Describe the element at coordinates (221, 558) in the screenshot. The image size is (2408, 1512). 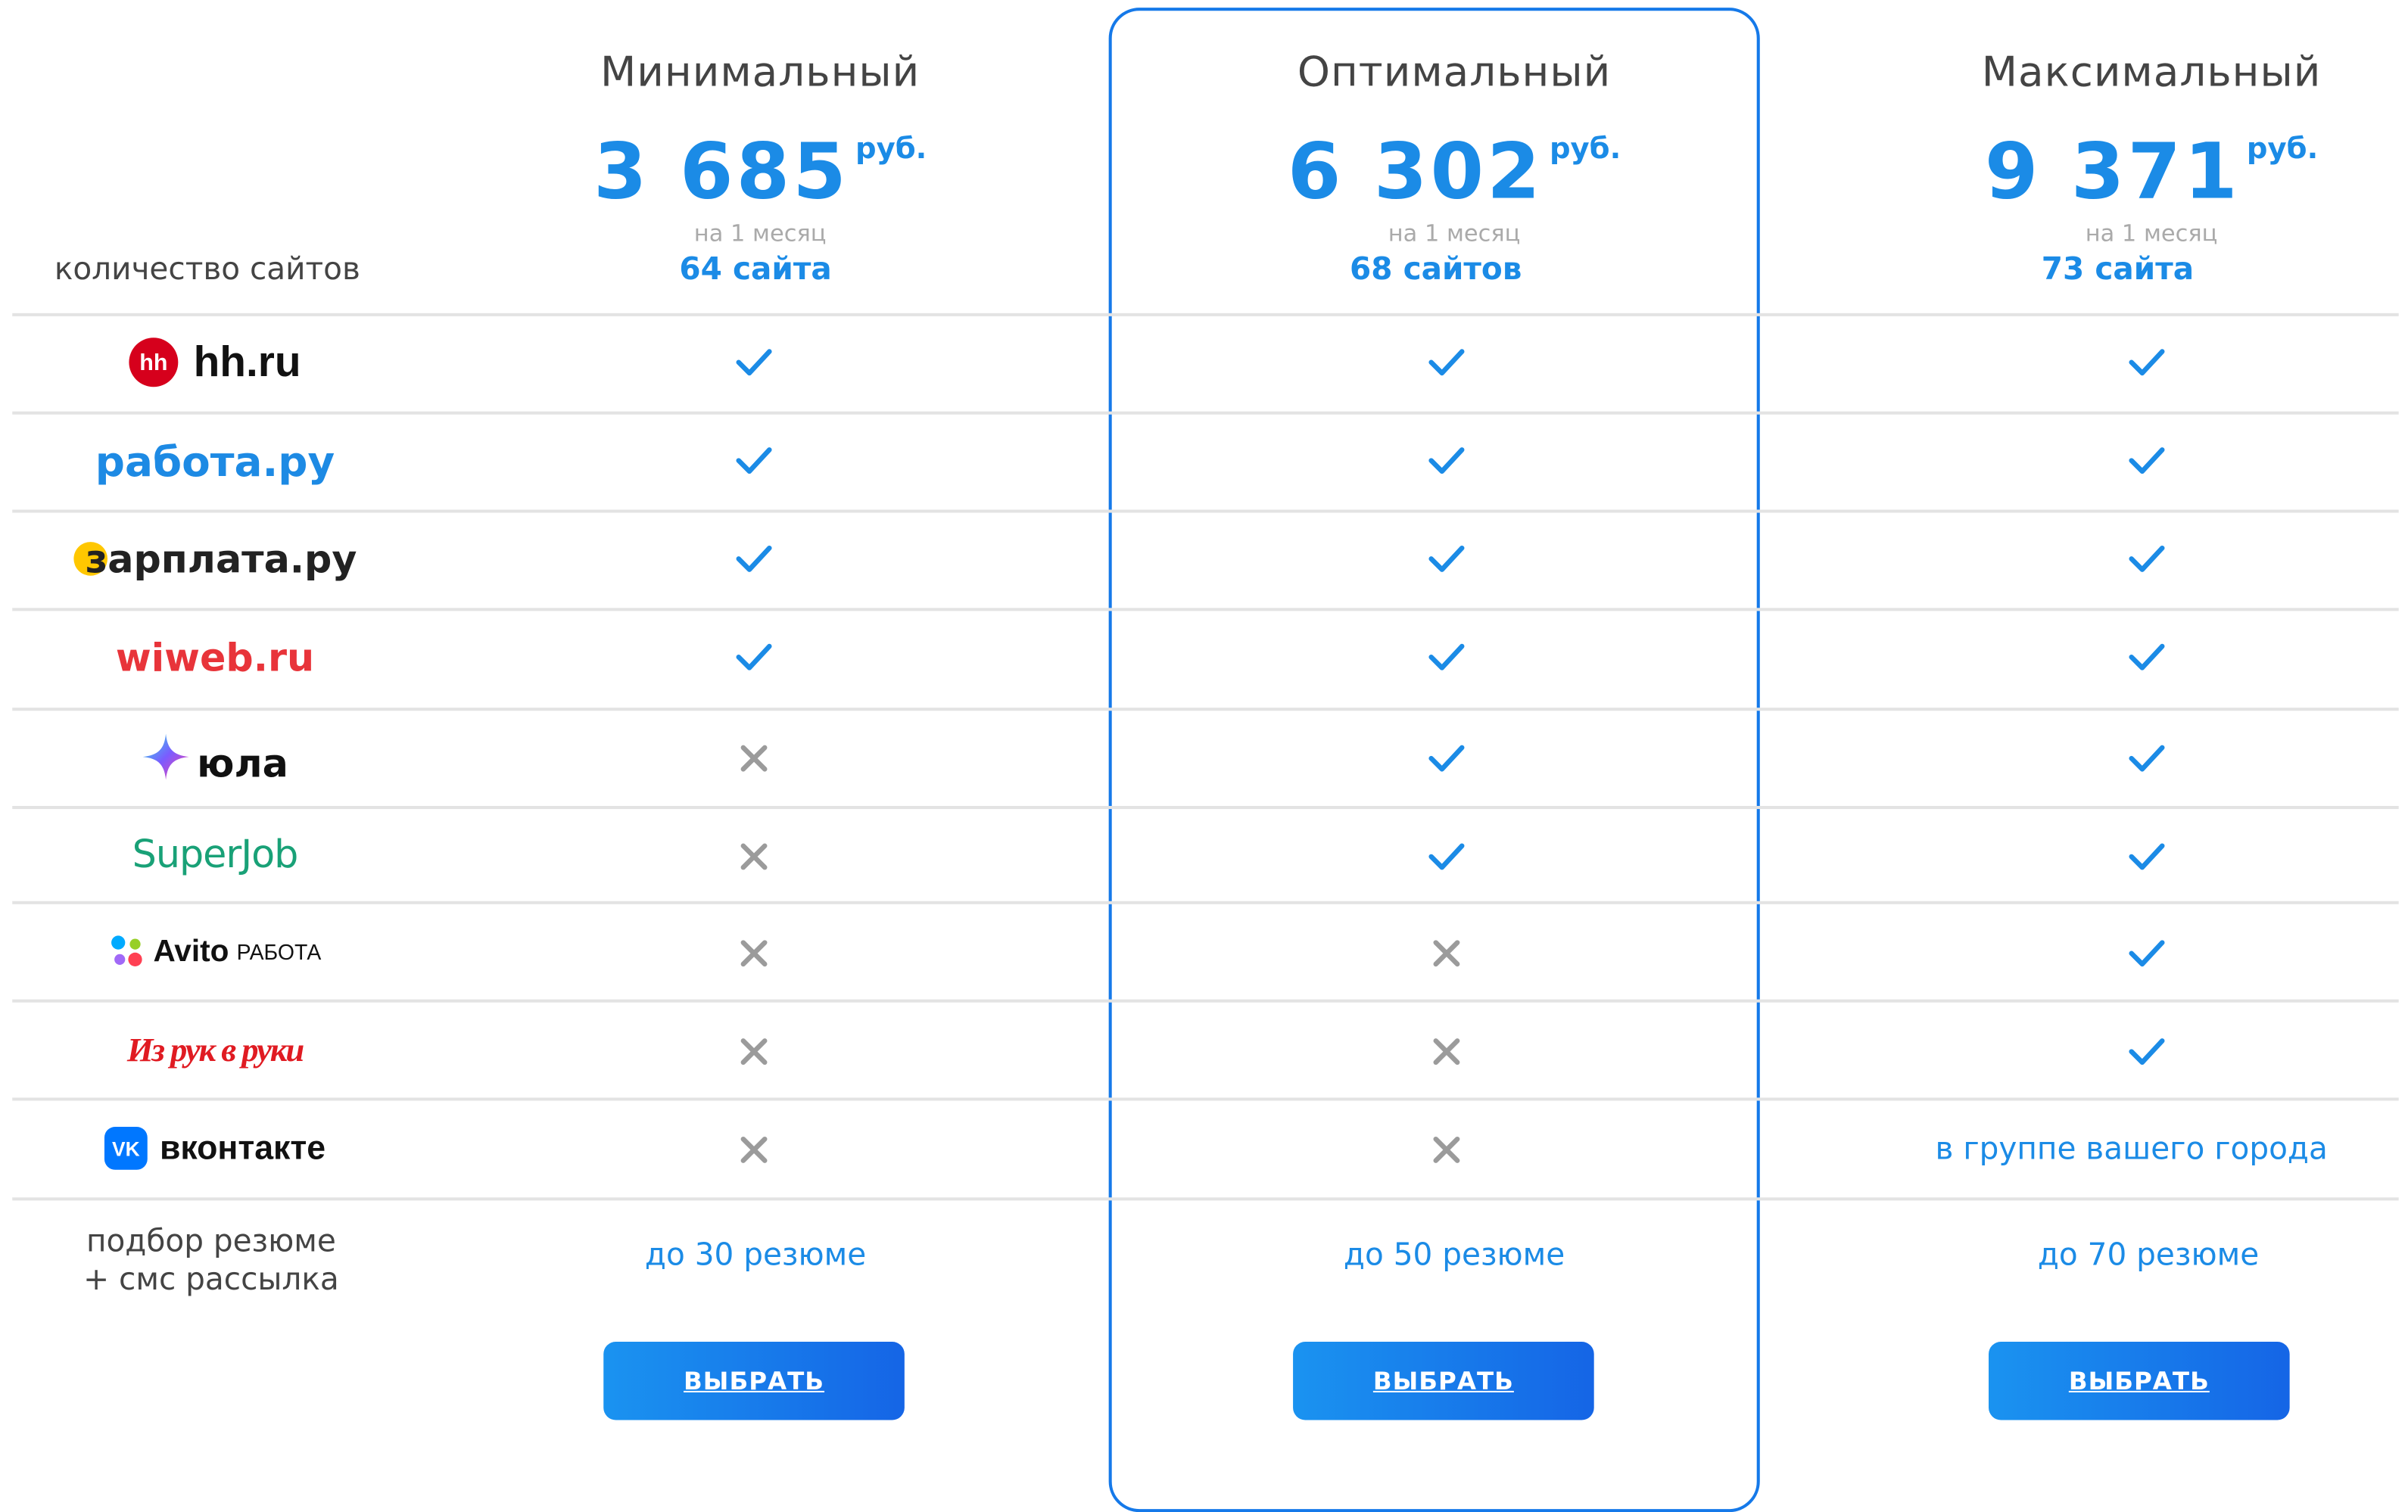
I see `logo-text: зарплата.ру` at that location.